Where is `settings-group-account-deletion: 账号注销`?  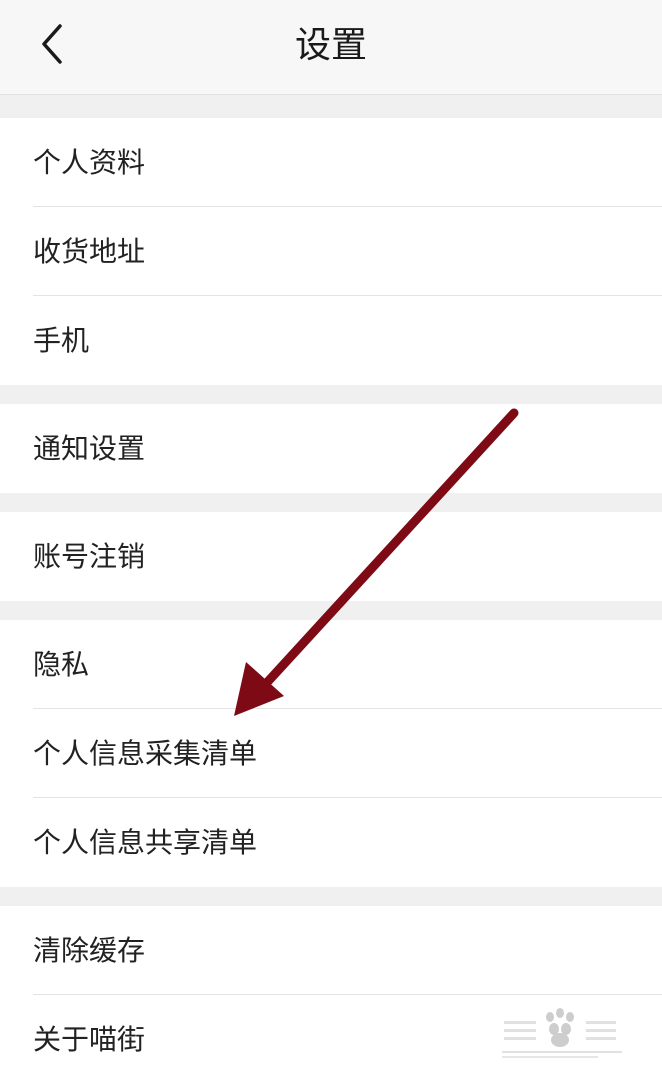 settings-group-account-deletion: 账号注销 is located at coordinates (331, 556).